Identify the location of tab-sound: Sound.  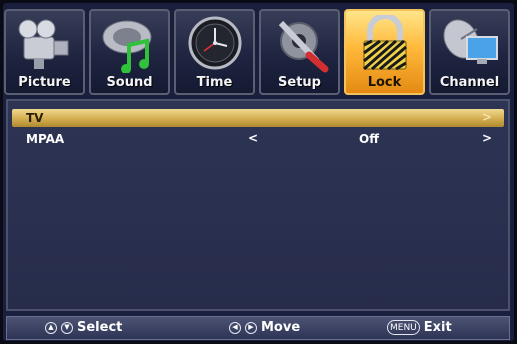
(129, 52).